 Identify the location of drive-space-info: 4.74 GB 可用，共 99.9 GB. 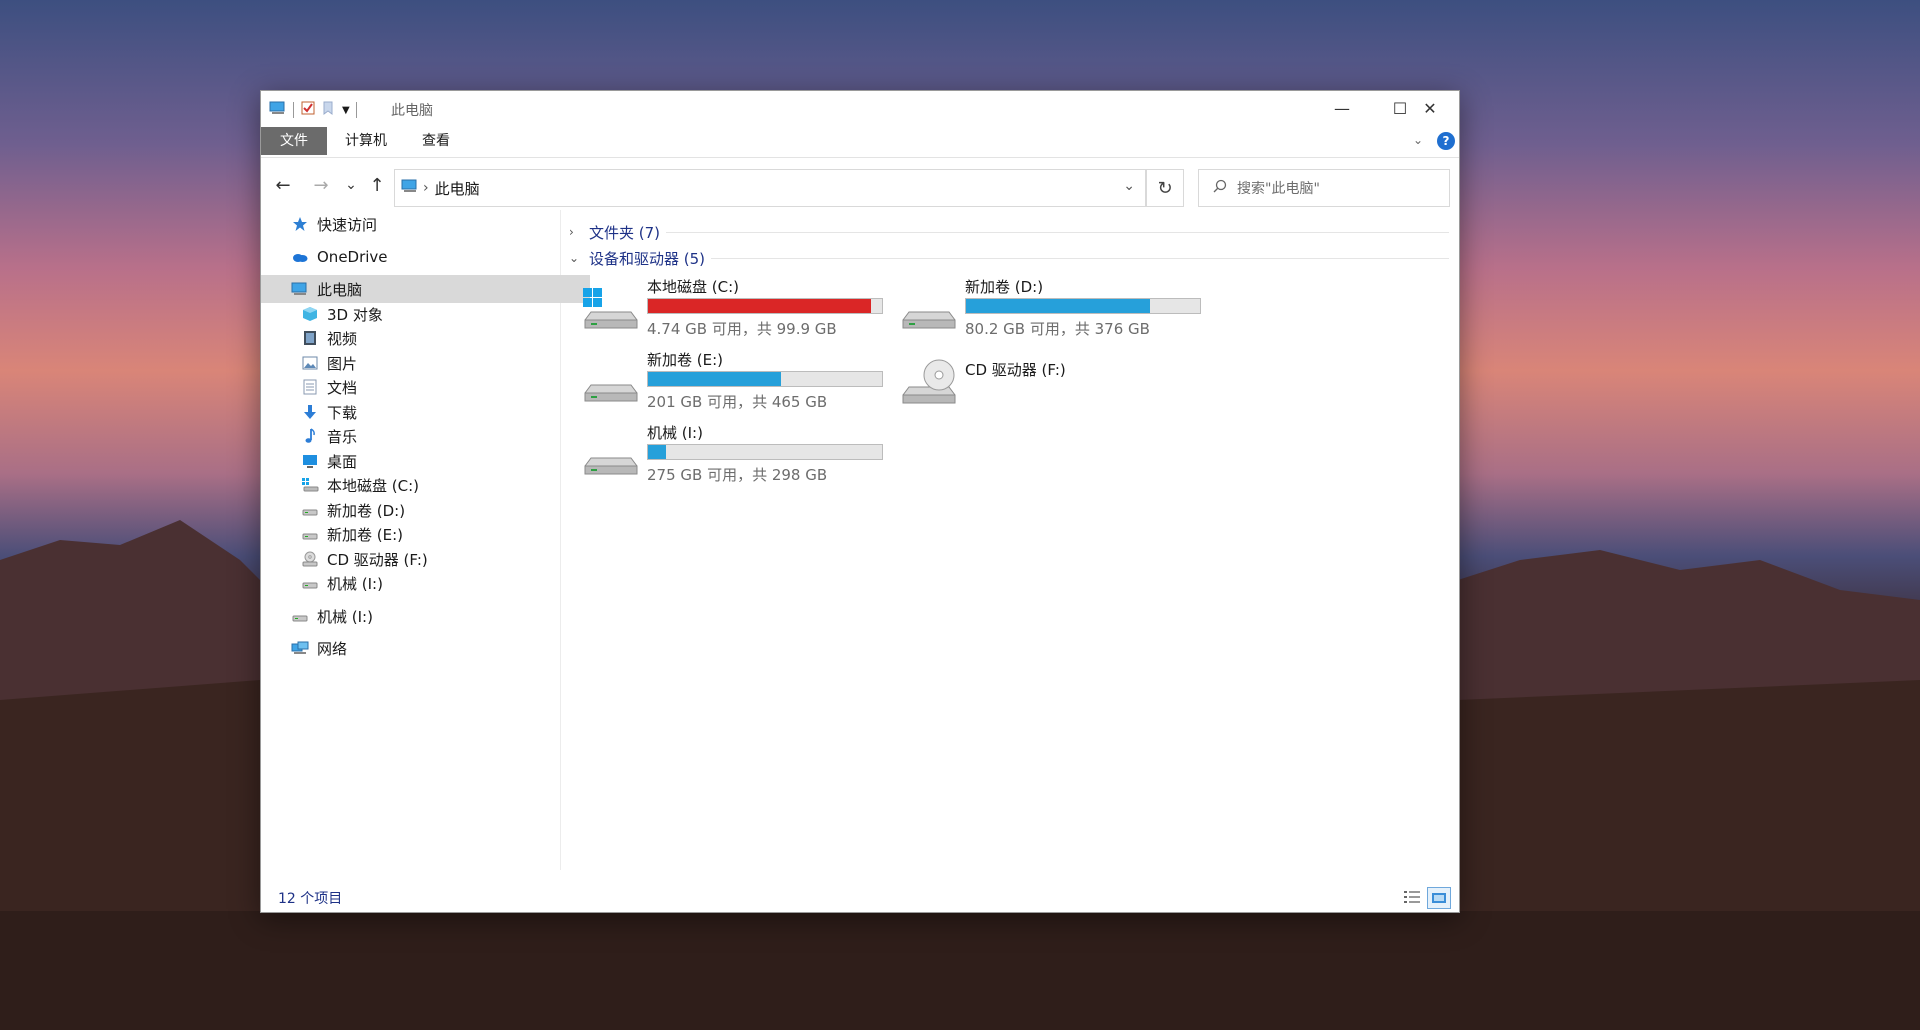
(742, 329).